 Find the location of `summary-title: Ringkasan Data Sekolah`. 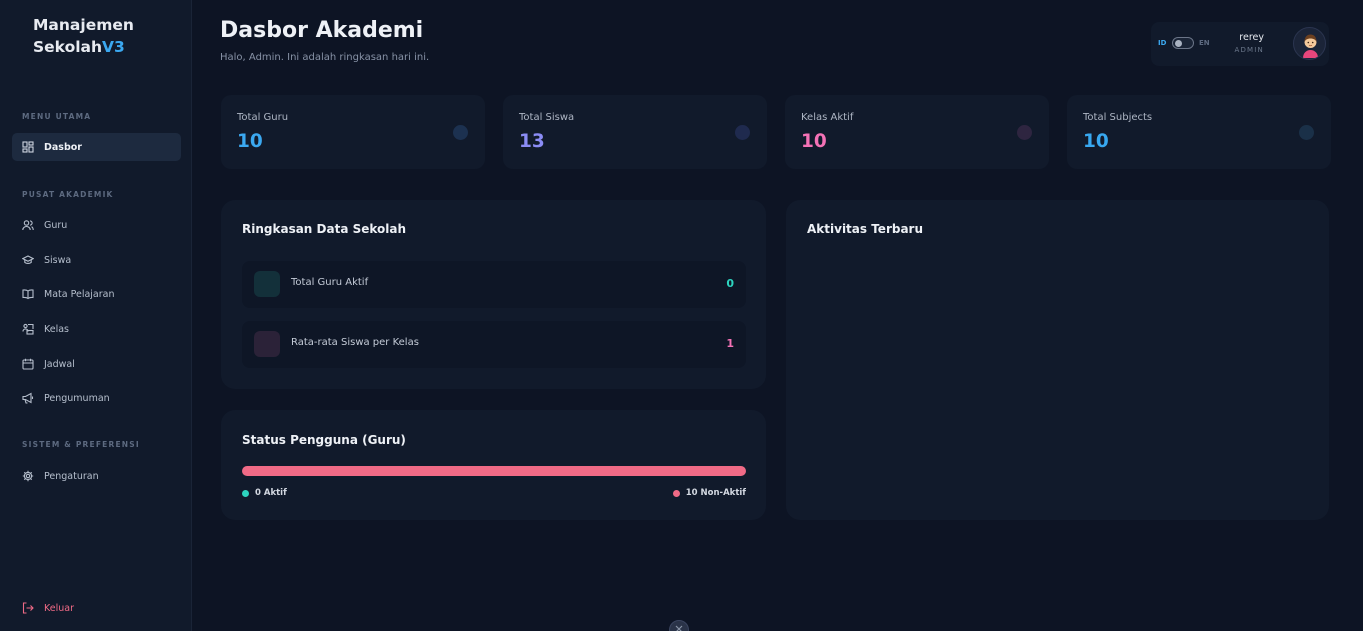

summary-title: Ringkasan Data Sekolah is located at coordinates (324, 229).